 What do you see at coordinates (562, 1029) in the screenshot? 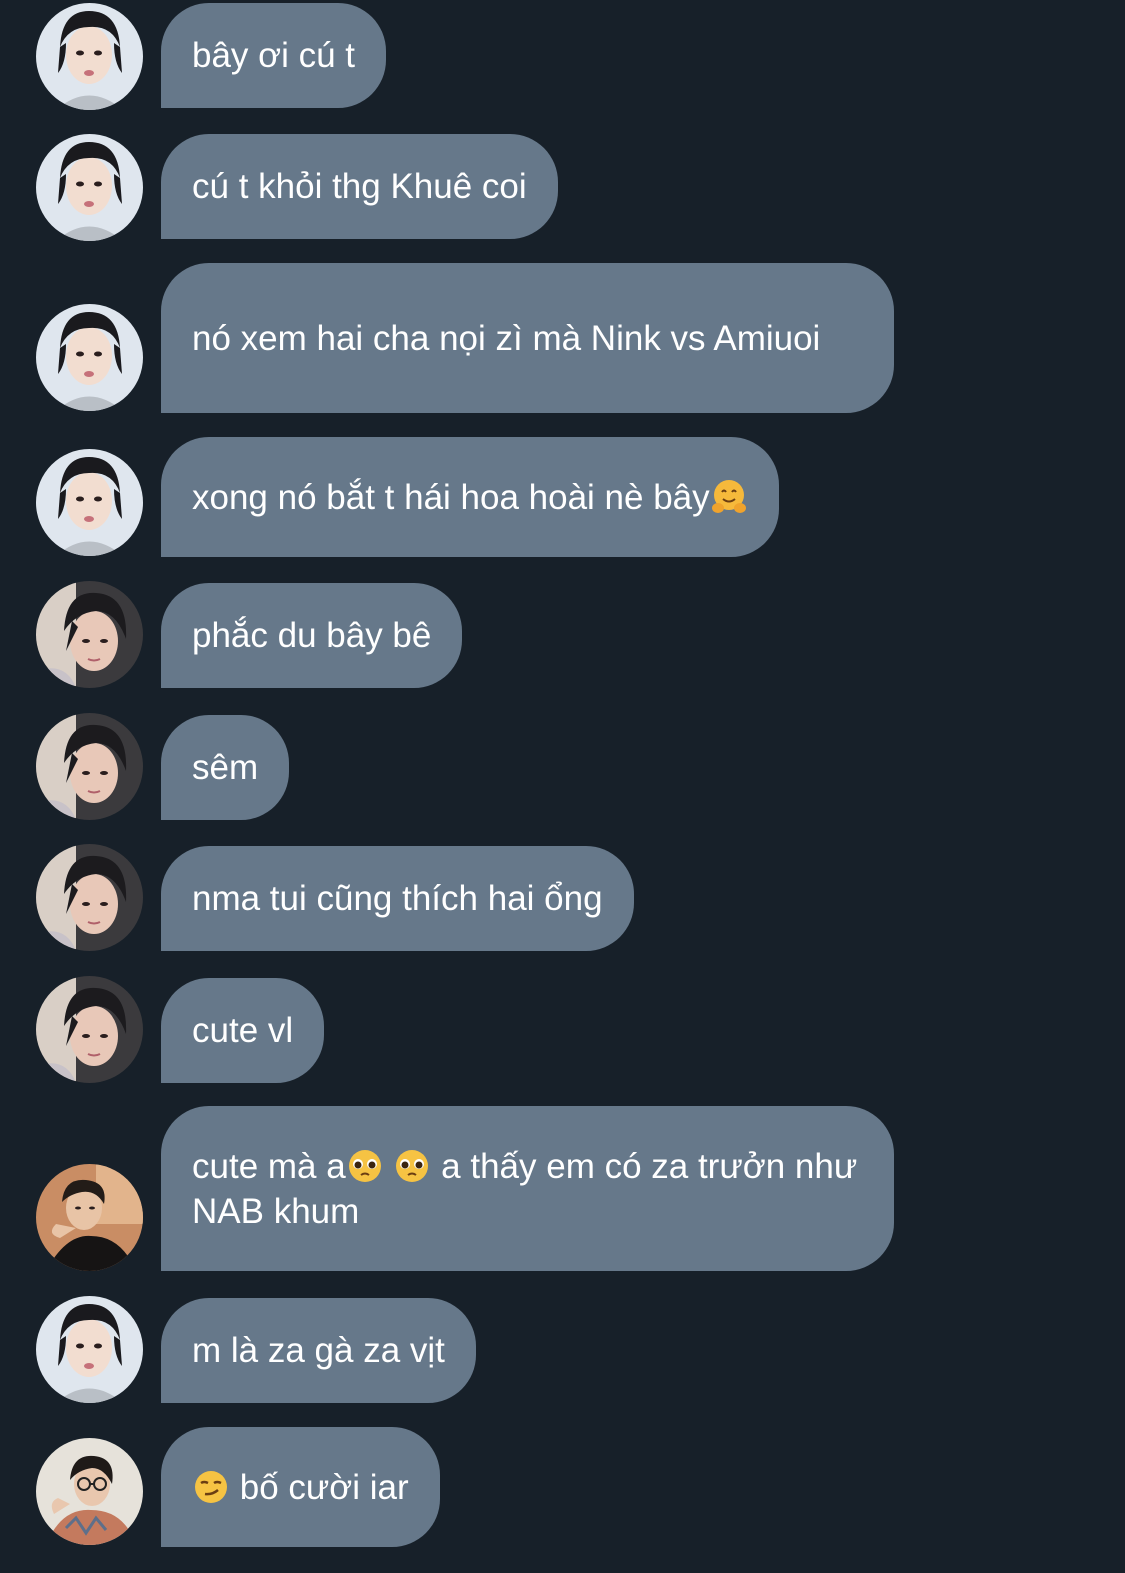
I see `message-row: cute vl` at bounding box center [562, 1029].